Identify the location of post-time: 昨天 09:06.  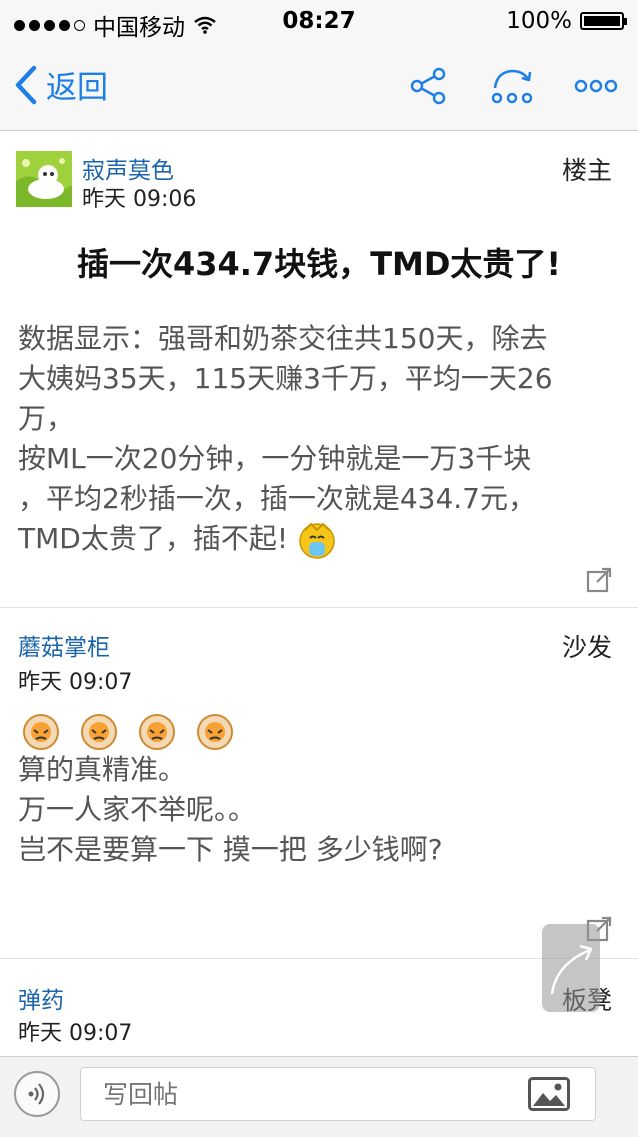
(139, 199).